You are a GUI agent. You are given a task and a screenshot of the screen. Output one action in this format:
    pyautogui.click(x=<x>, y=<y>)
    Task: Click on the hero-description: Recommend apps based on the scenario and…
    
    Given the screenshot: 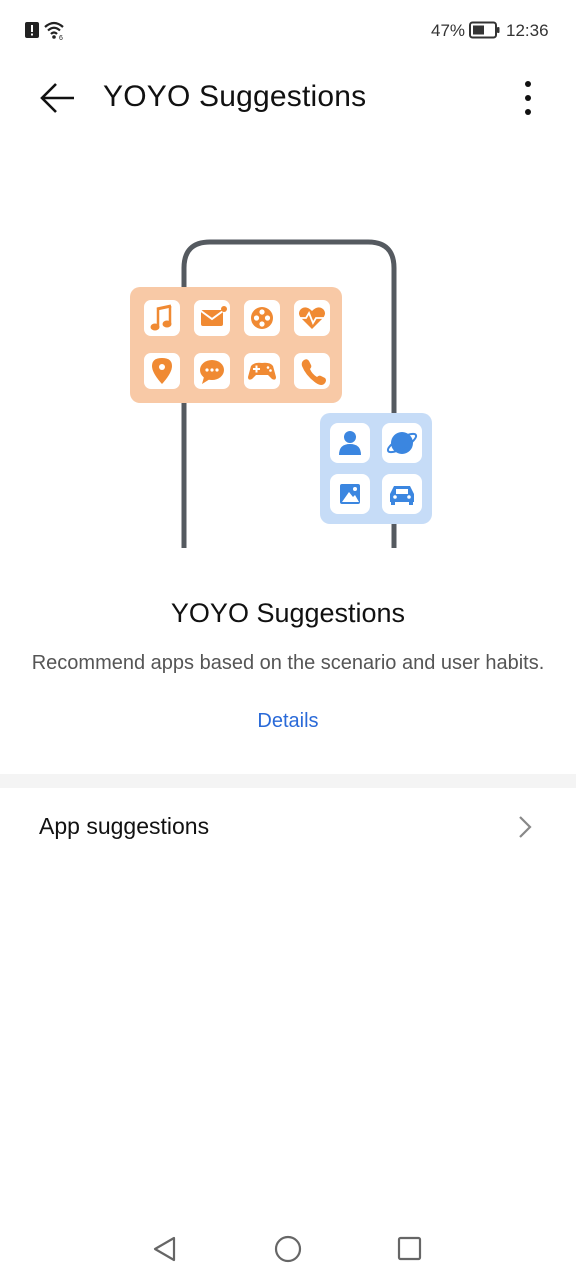 What is the action you would take?
    pyautogui.click(x=288, y=663)
    